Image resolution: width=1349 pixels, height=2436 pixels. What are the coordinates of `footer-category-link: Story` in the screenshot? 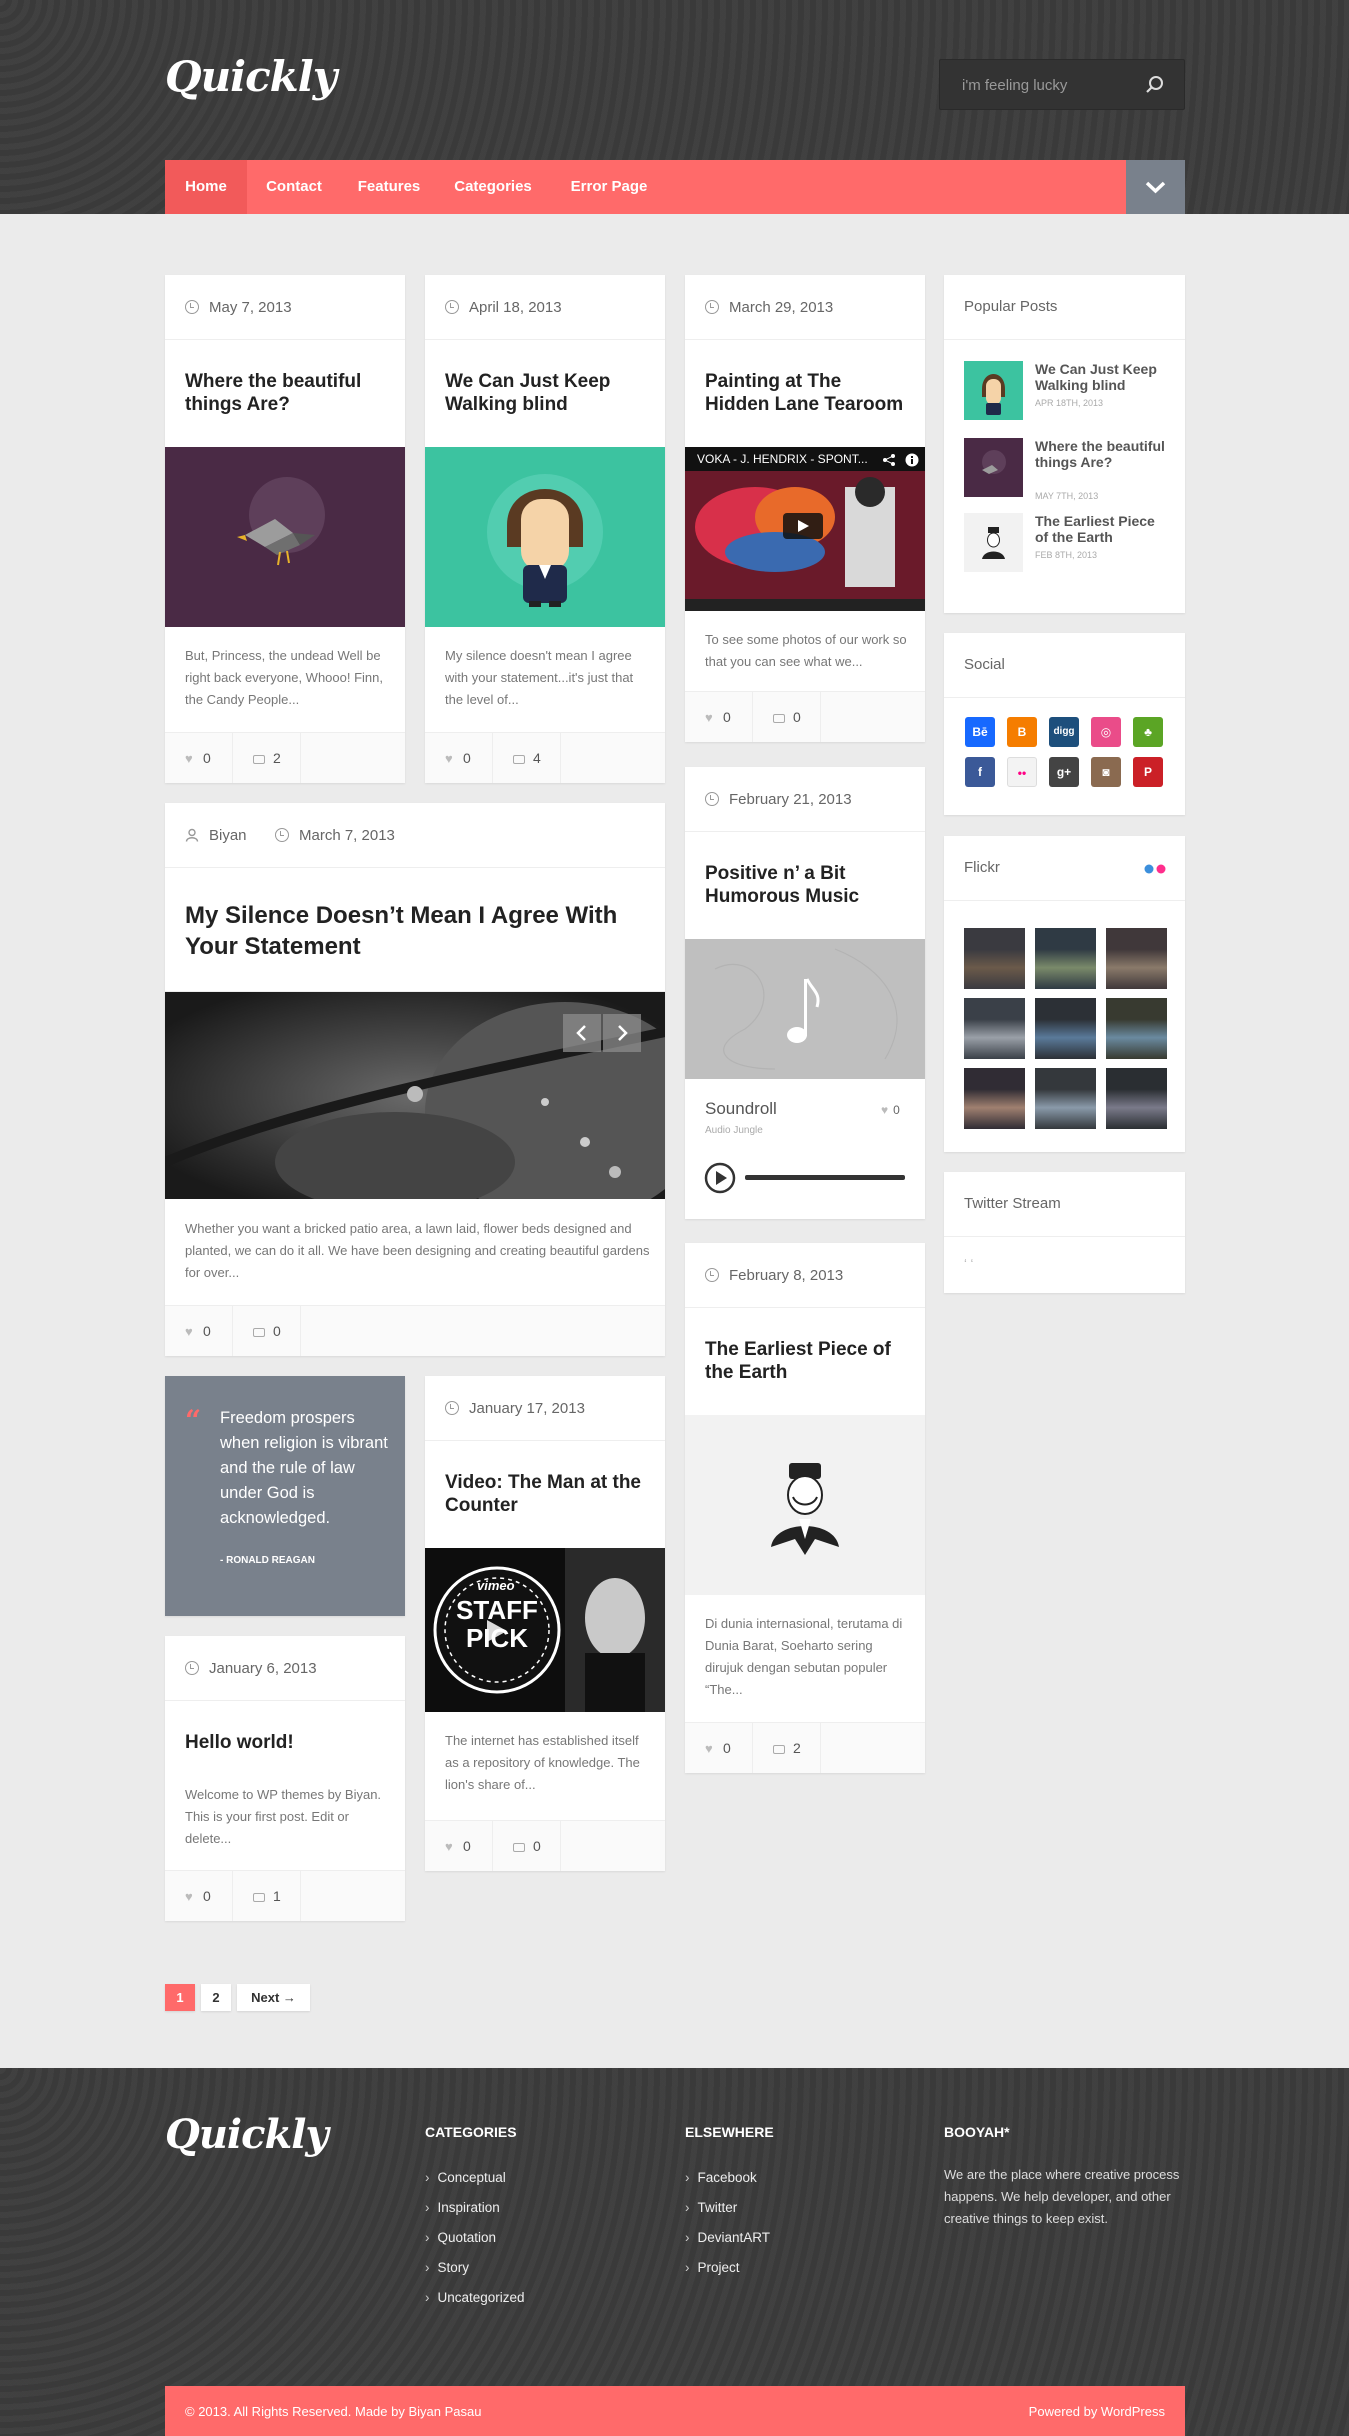 It's located at (447, 2267).